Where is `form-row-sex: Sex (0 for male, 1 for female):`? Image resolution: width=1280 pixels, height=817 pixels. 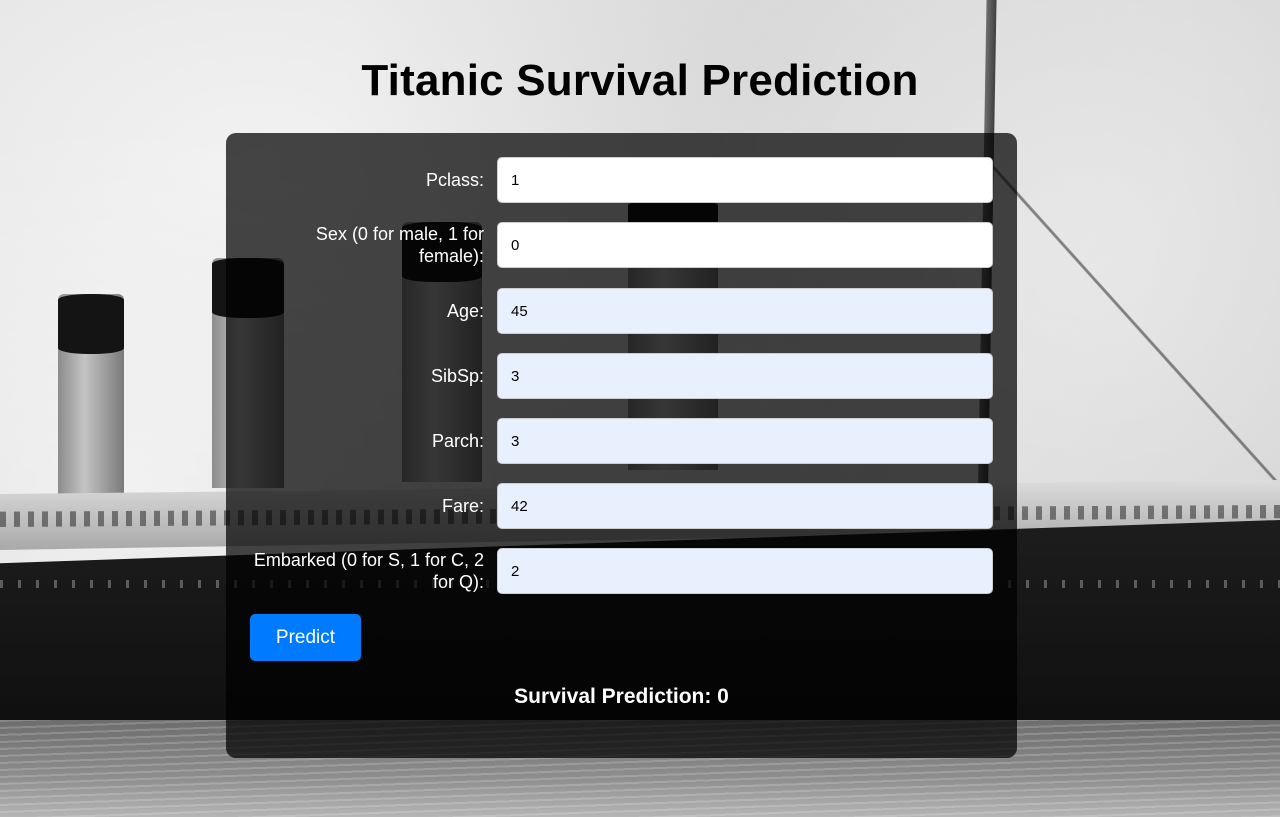 form-row-sex: Sex (0 for male, 1 for female): is located at coordinates (621, 245).